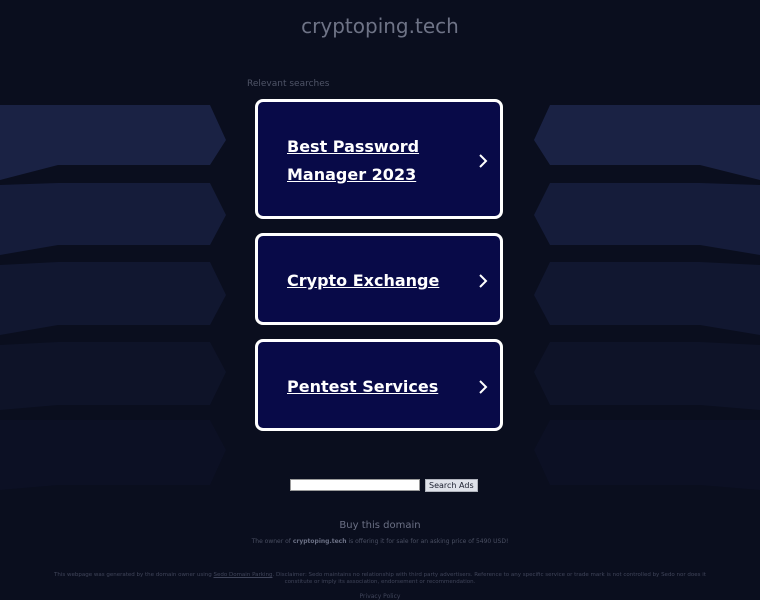  Describe the element at coordinates (380, 596) in the screenshot. I see `privacy-policy-link: Privacy Policy` at that location.